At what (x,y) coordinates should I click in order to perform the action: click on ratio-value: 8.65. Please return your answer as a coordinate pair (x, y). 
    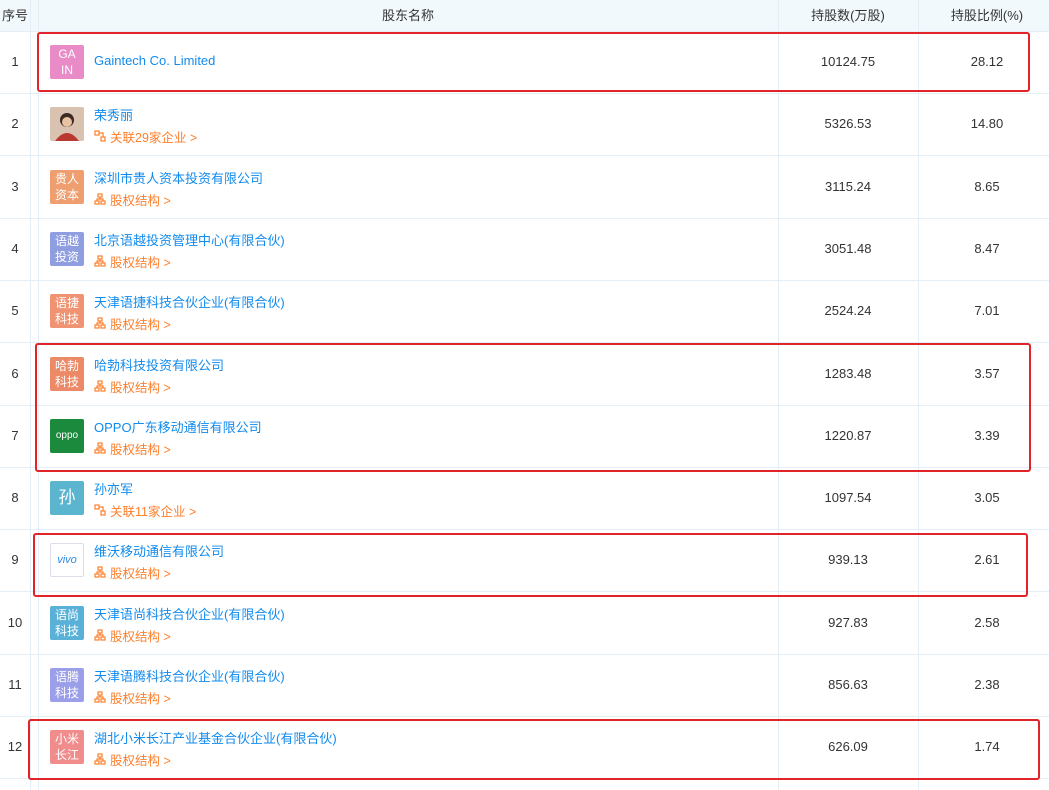
    Looking at the image, I should click on (987, 186).